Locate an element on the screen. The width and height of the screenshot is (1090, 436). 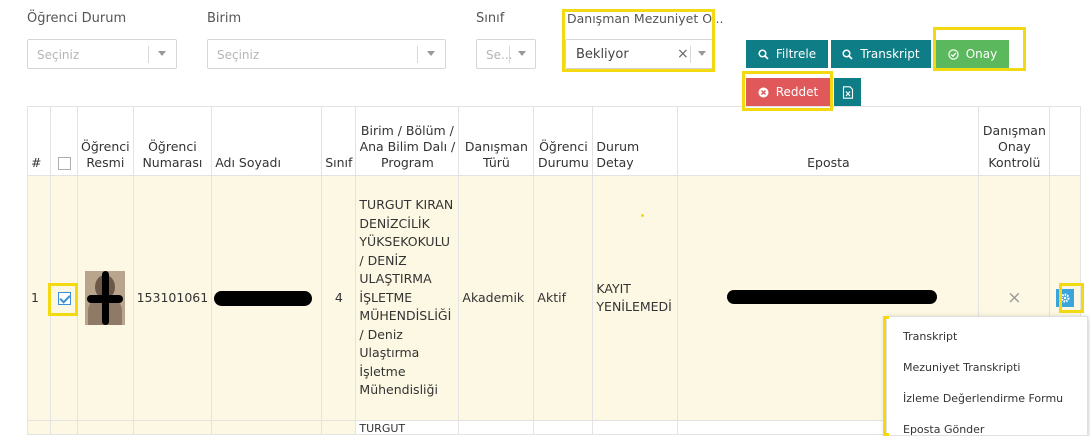
danisman-mezuniyet-select: Bekliyor × is located at coordinates (639, 54).